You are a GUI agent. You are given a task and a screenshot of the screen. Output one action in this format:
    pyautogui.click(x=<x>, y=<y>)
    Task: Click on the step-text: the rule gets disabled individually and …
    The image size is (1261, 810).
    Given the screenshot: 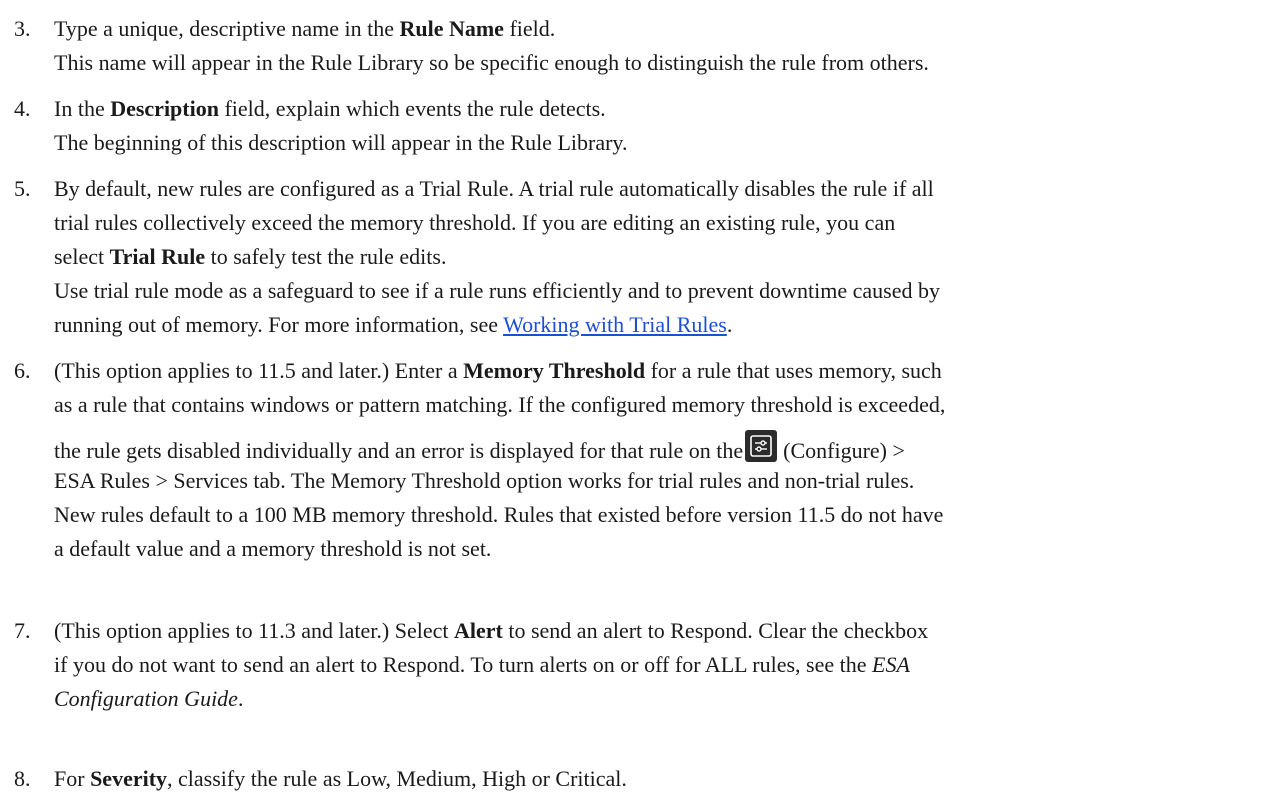 What is the action you would take?
    pyautogui.click(x=653, y=447)
    